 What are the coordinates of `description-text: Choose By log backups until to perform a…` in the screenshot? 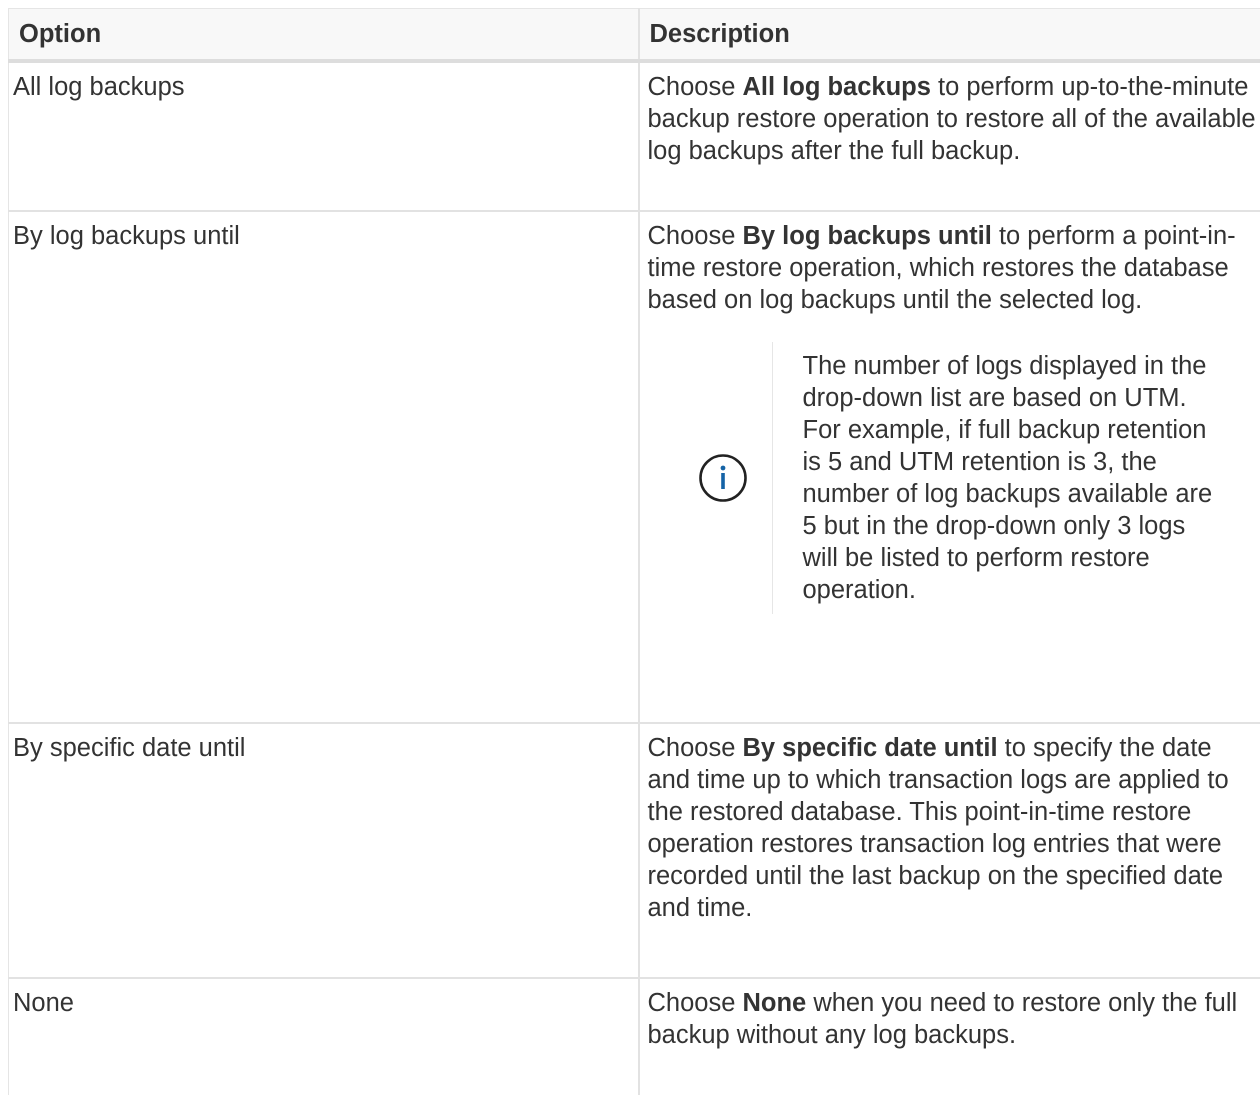 It's located at (954, 268).